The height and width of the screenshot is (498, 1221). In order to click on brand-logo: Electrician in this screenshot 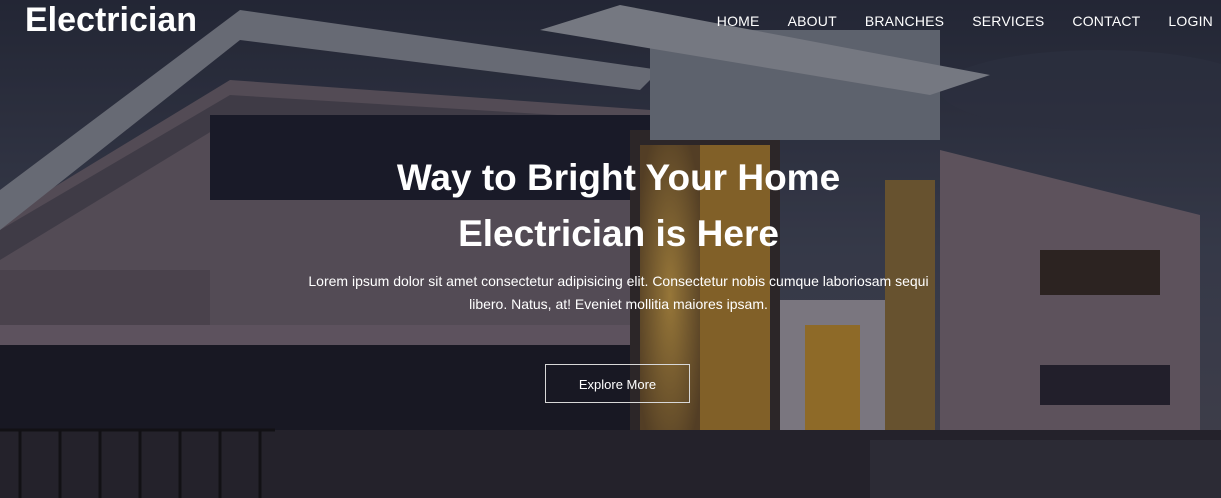, I will do `click(111, 20)`.